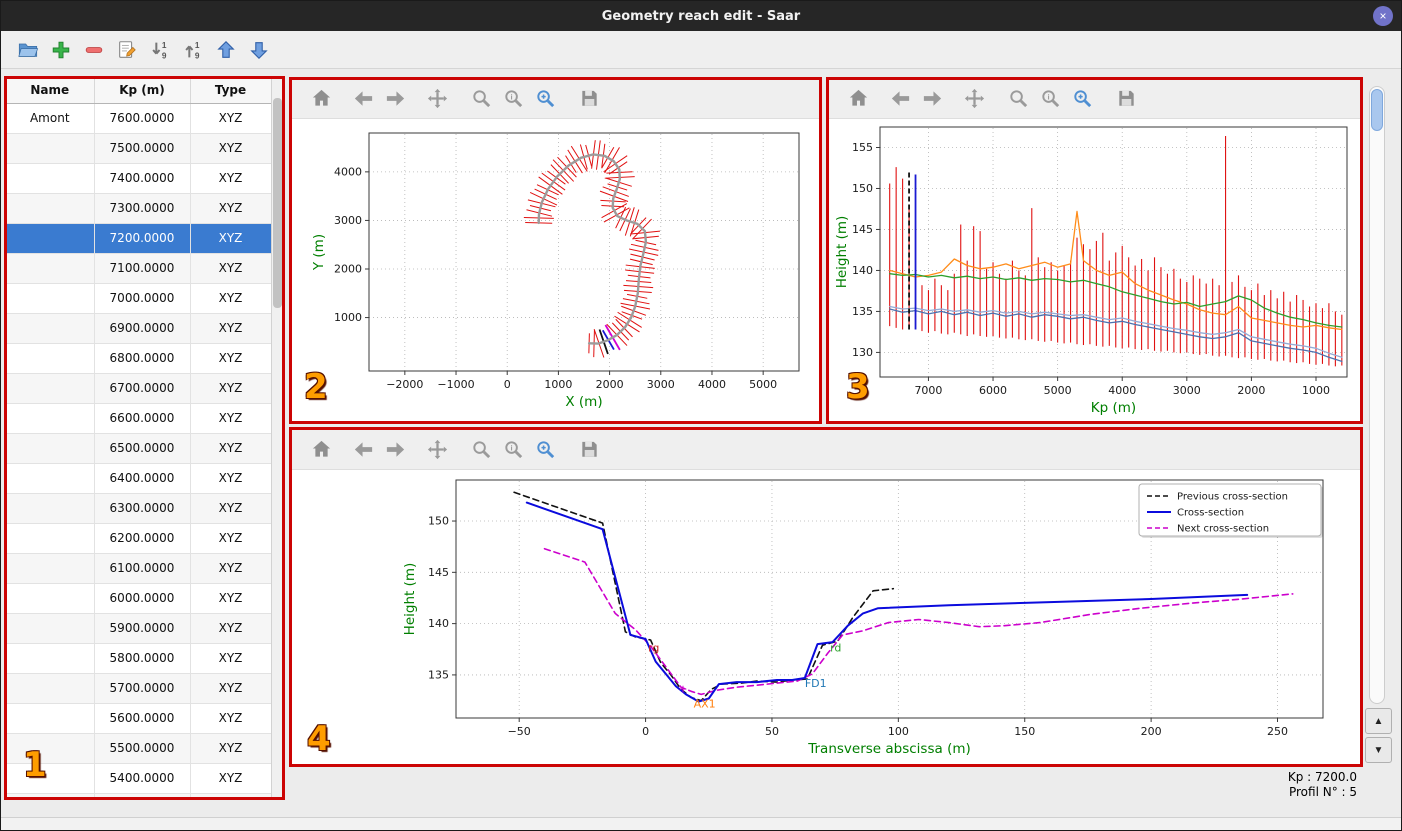 Image resolution: width=1402 pixels, height=831 pixels. Describe the element at coordinates (277, 203) in the screenshot. I see `table-scrollbar-thumb` at that location.